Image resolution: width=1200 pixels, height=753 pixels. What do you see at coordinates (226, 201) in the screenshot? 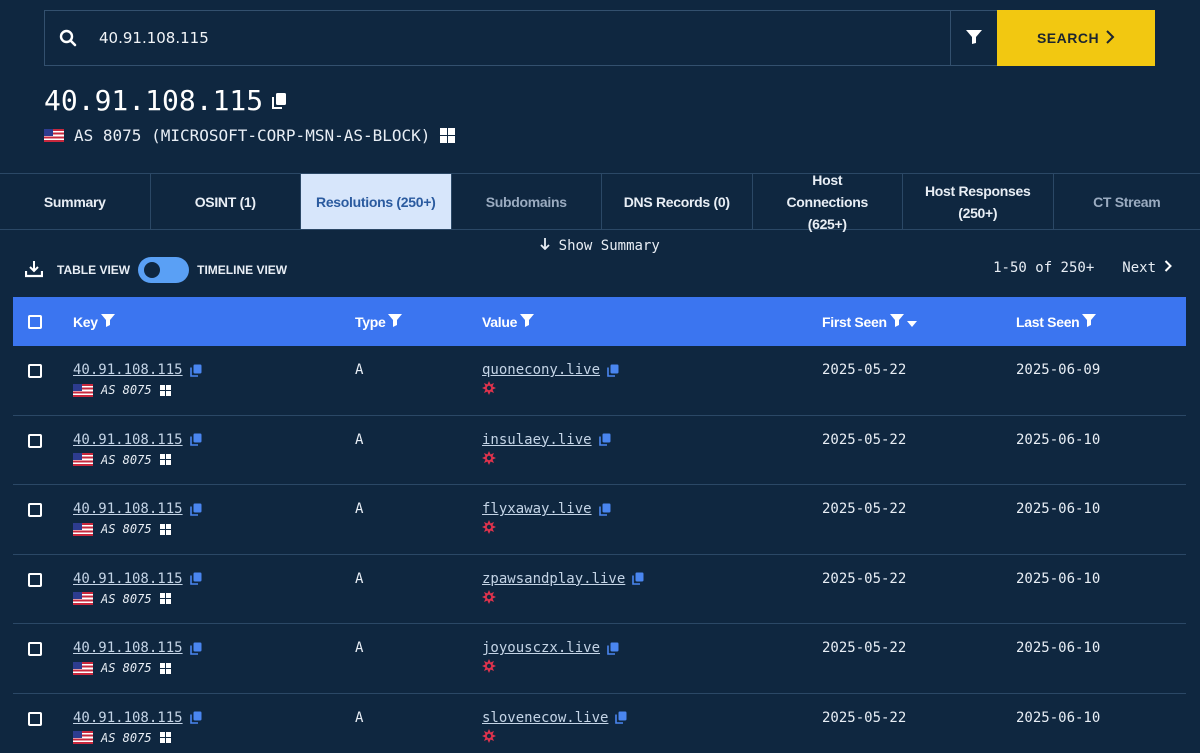
I see `tab-osint: OSINT (1)` at bounding box center [226, 201].